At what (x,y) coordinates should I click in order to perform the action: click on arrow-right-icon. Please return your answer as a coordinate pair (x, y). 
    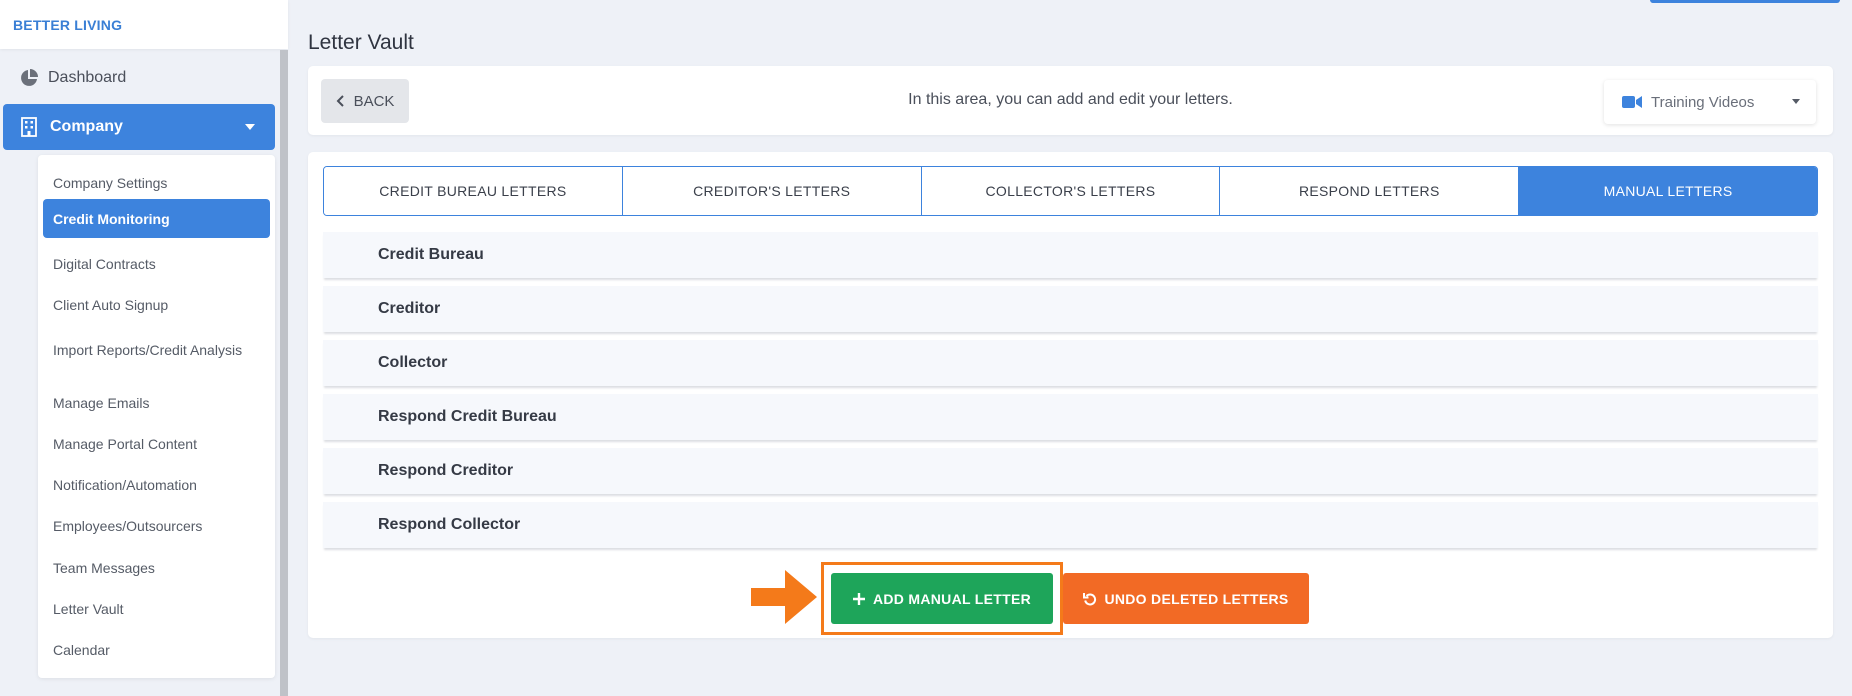
    Looking at the image, I should click on (784, 597).